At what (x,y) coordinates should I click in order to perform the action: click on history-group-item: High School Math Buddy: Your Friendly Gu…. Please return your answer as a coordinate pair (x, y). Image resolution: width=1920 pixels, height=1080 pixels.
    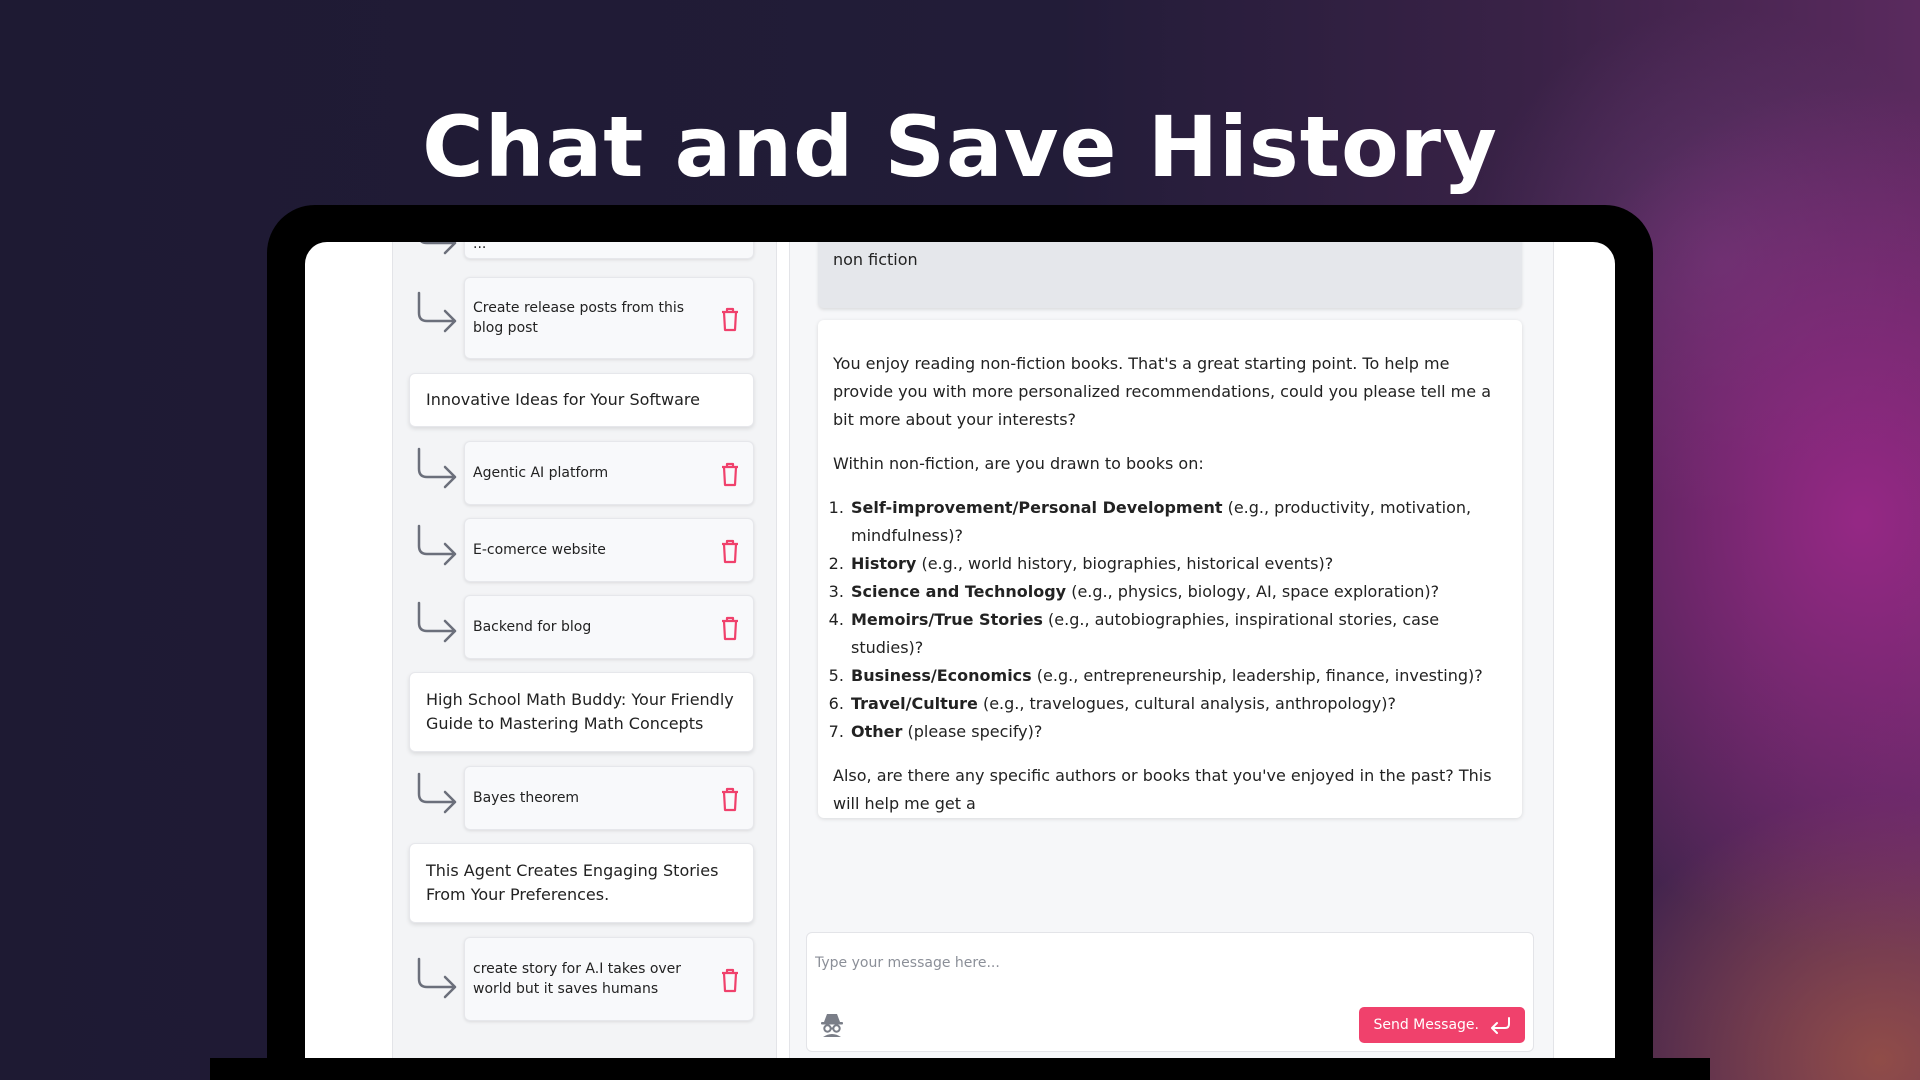
    Looking at the image, I should click on (581, 712).